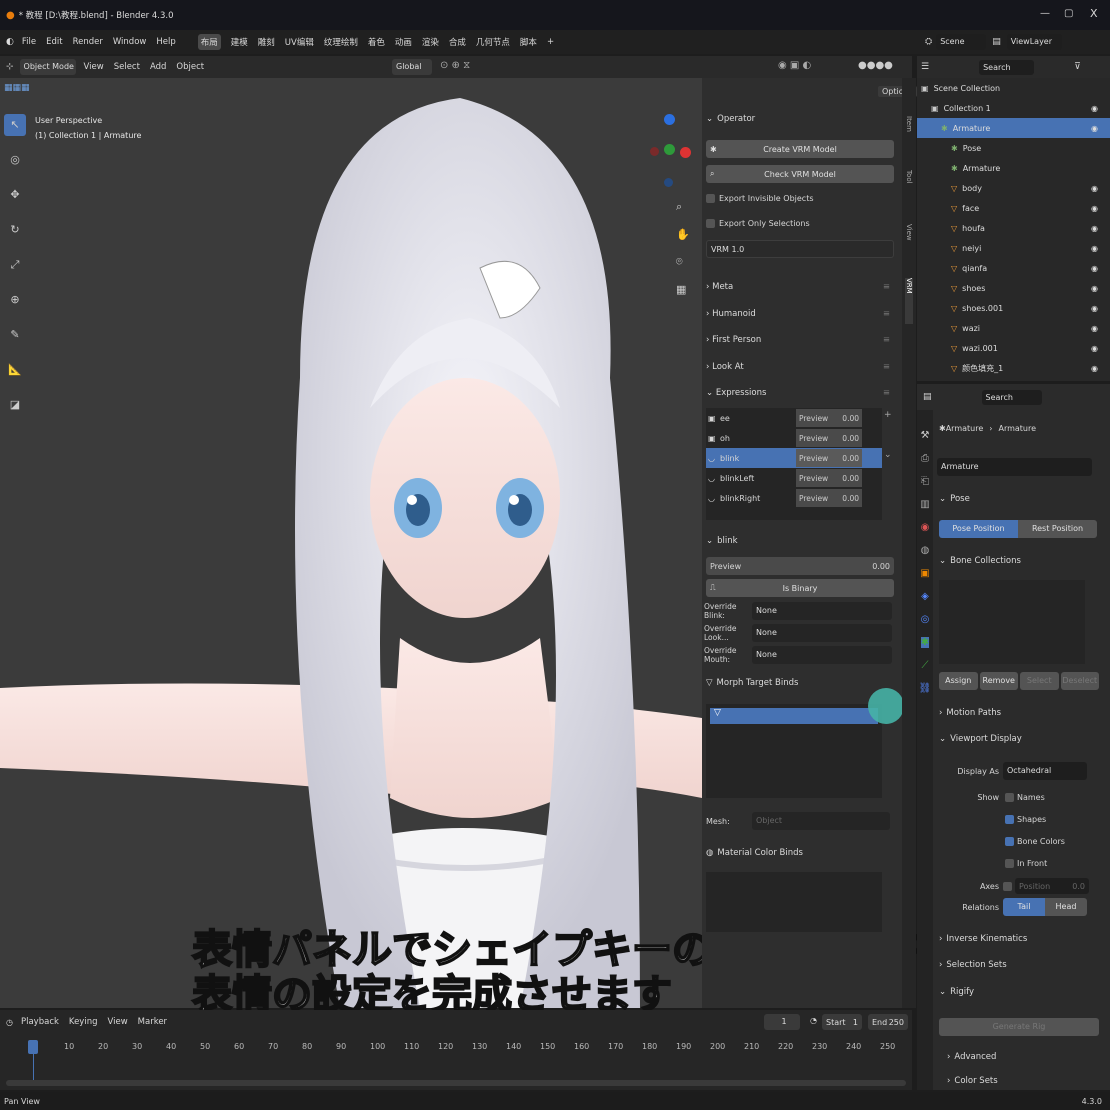 Image resolution: width=1110 pixels, height=1110 pixels. What do you see at coordinates (1045, 771) in the screenshot?
I see `display-as-dropdown: Octahedral` at bounding box center [1045, 771].